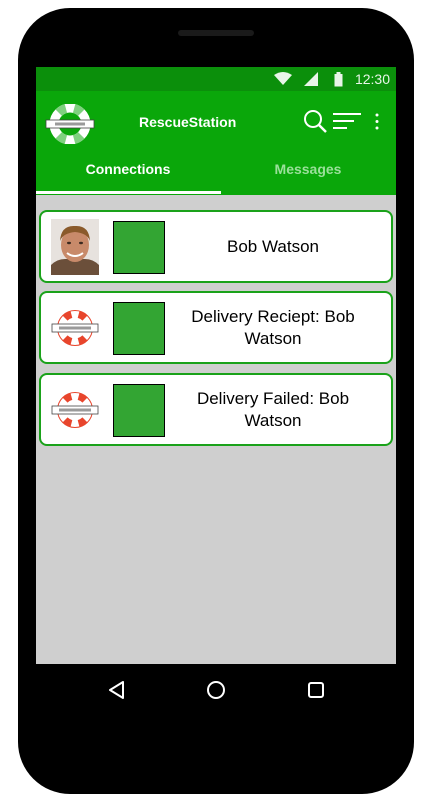 The image size is (430, 802). Describe the element at coordinates (311, 79) in the screenshot. I see `signal-icon` at that location.